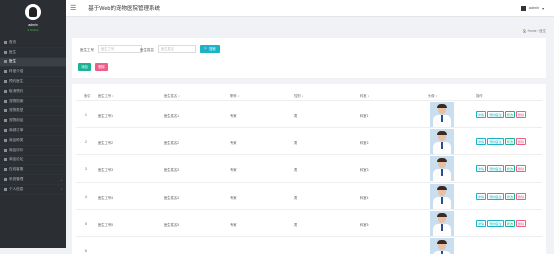 The image size is (554, 254). I want to click on cell-dept: 科室3, so click(364, 169).